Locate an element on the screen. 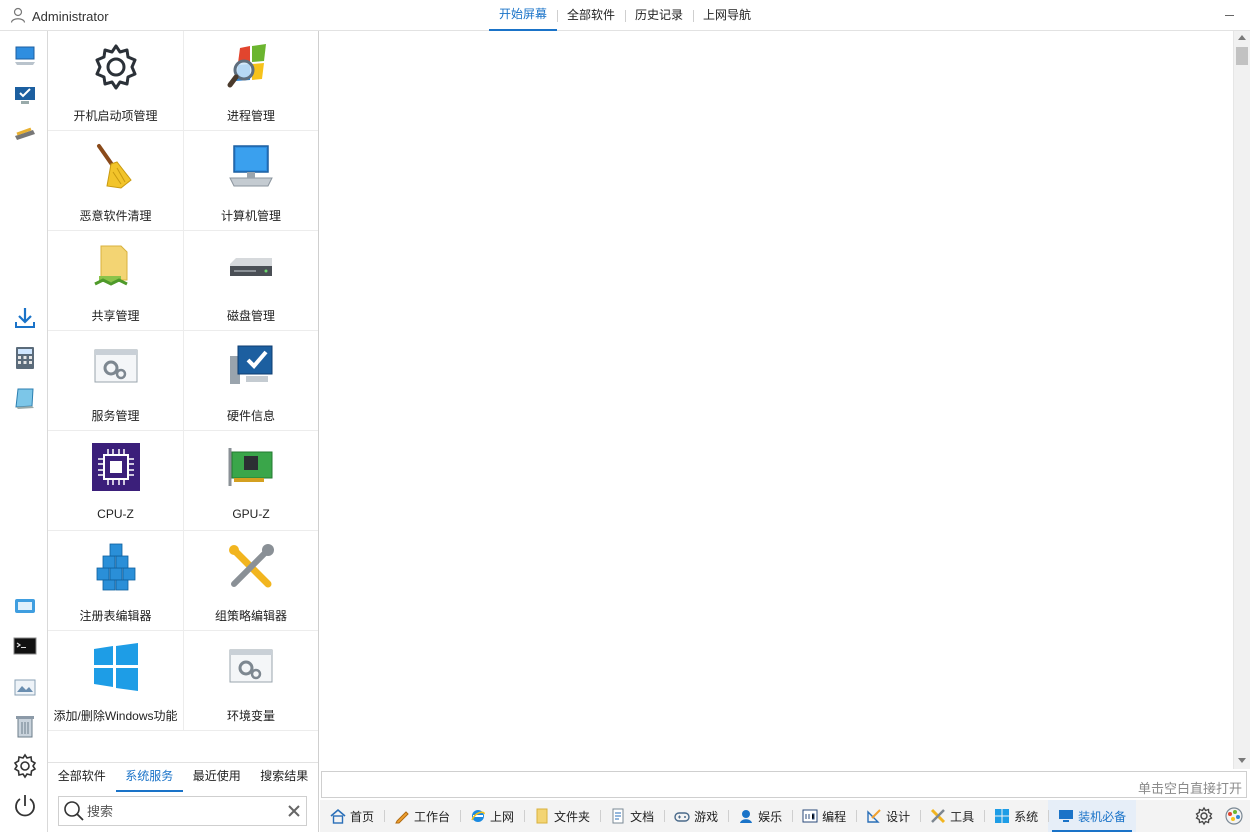  app-tile-computer-management: 计算机管理 is located at coordinates (251, 181).